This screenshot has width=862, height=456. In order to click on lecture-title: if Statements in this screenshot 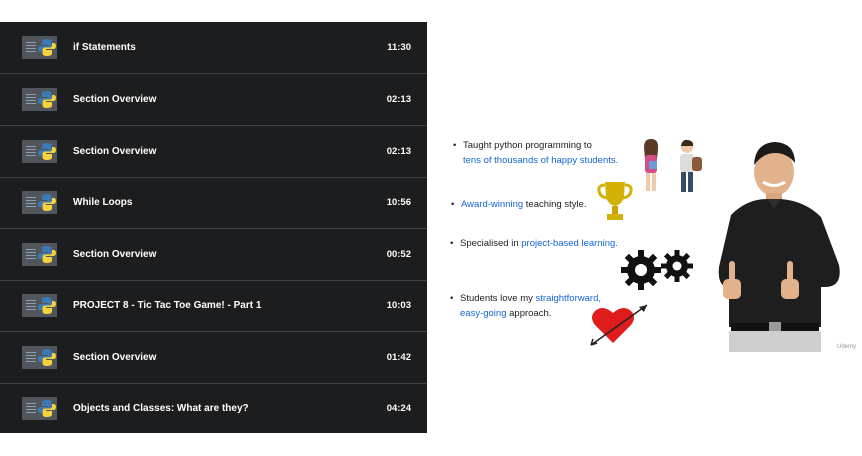, I will do `click(104, 47)`.